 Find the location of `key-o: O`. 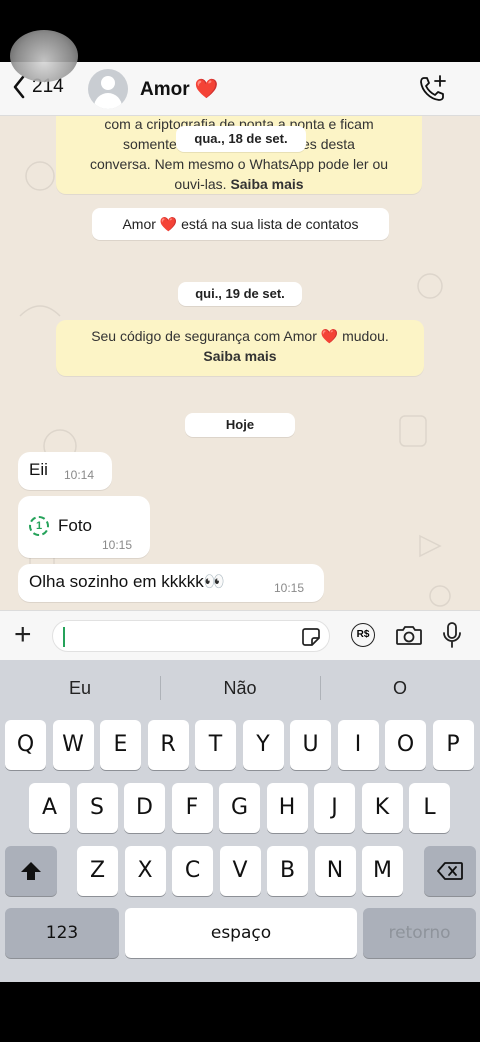

key-o: O is located at coordinates (405, 745).